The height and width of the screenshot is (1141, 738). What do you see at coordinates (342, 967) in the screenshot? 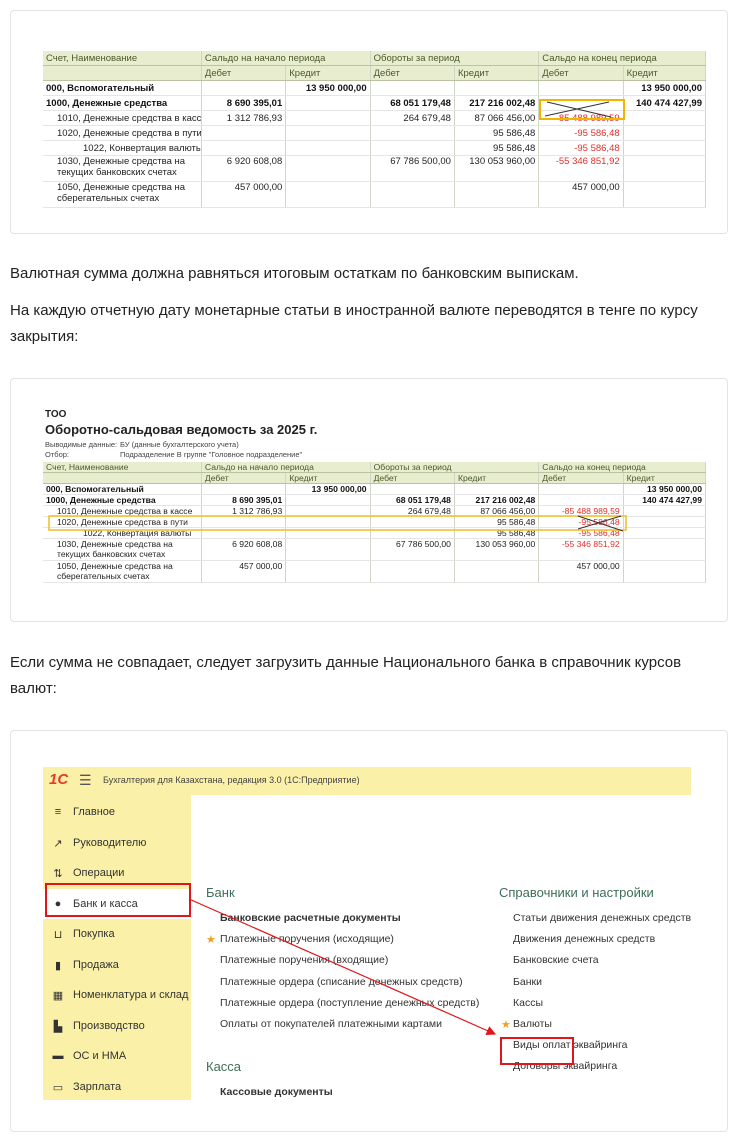
I see `arrow-annotation` at bounding box center [342, 967].